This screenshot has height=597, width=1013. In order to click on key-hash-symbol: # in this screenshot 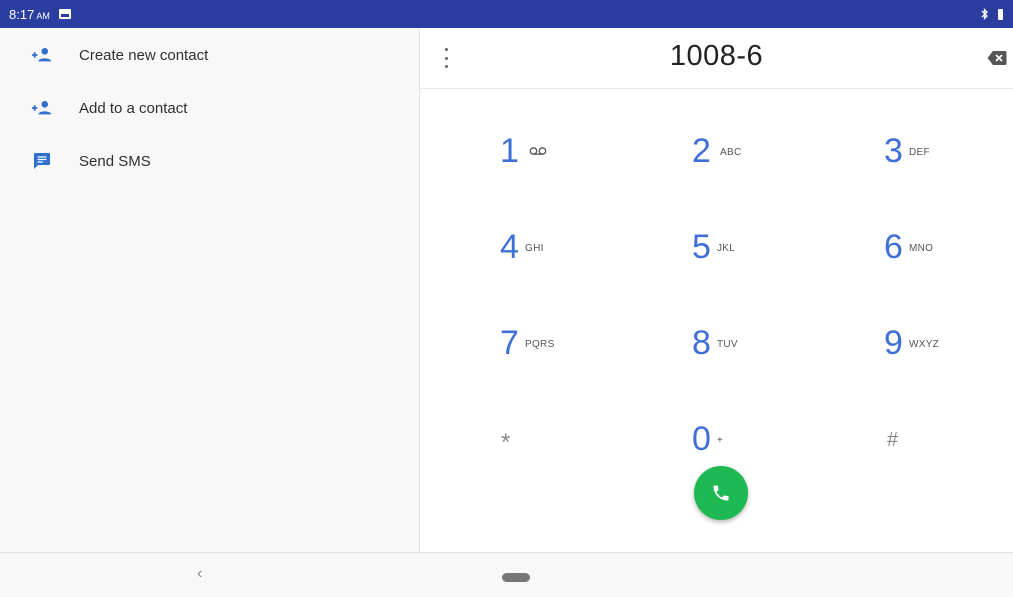, I will do `click(893, 440)`.